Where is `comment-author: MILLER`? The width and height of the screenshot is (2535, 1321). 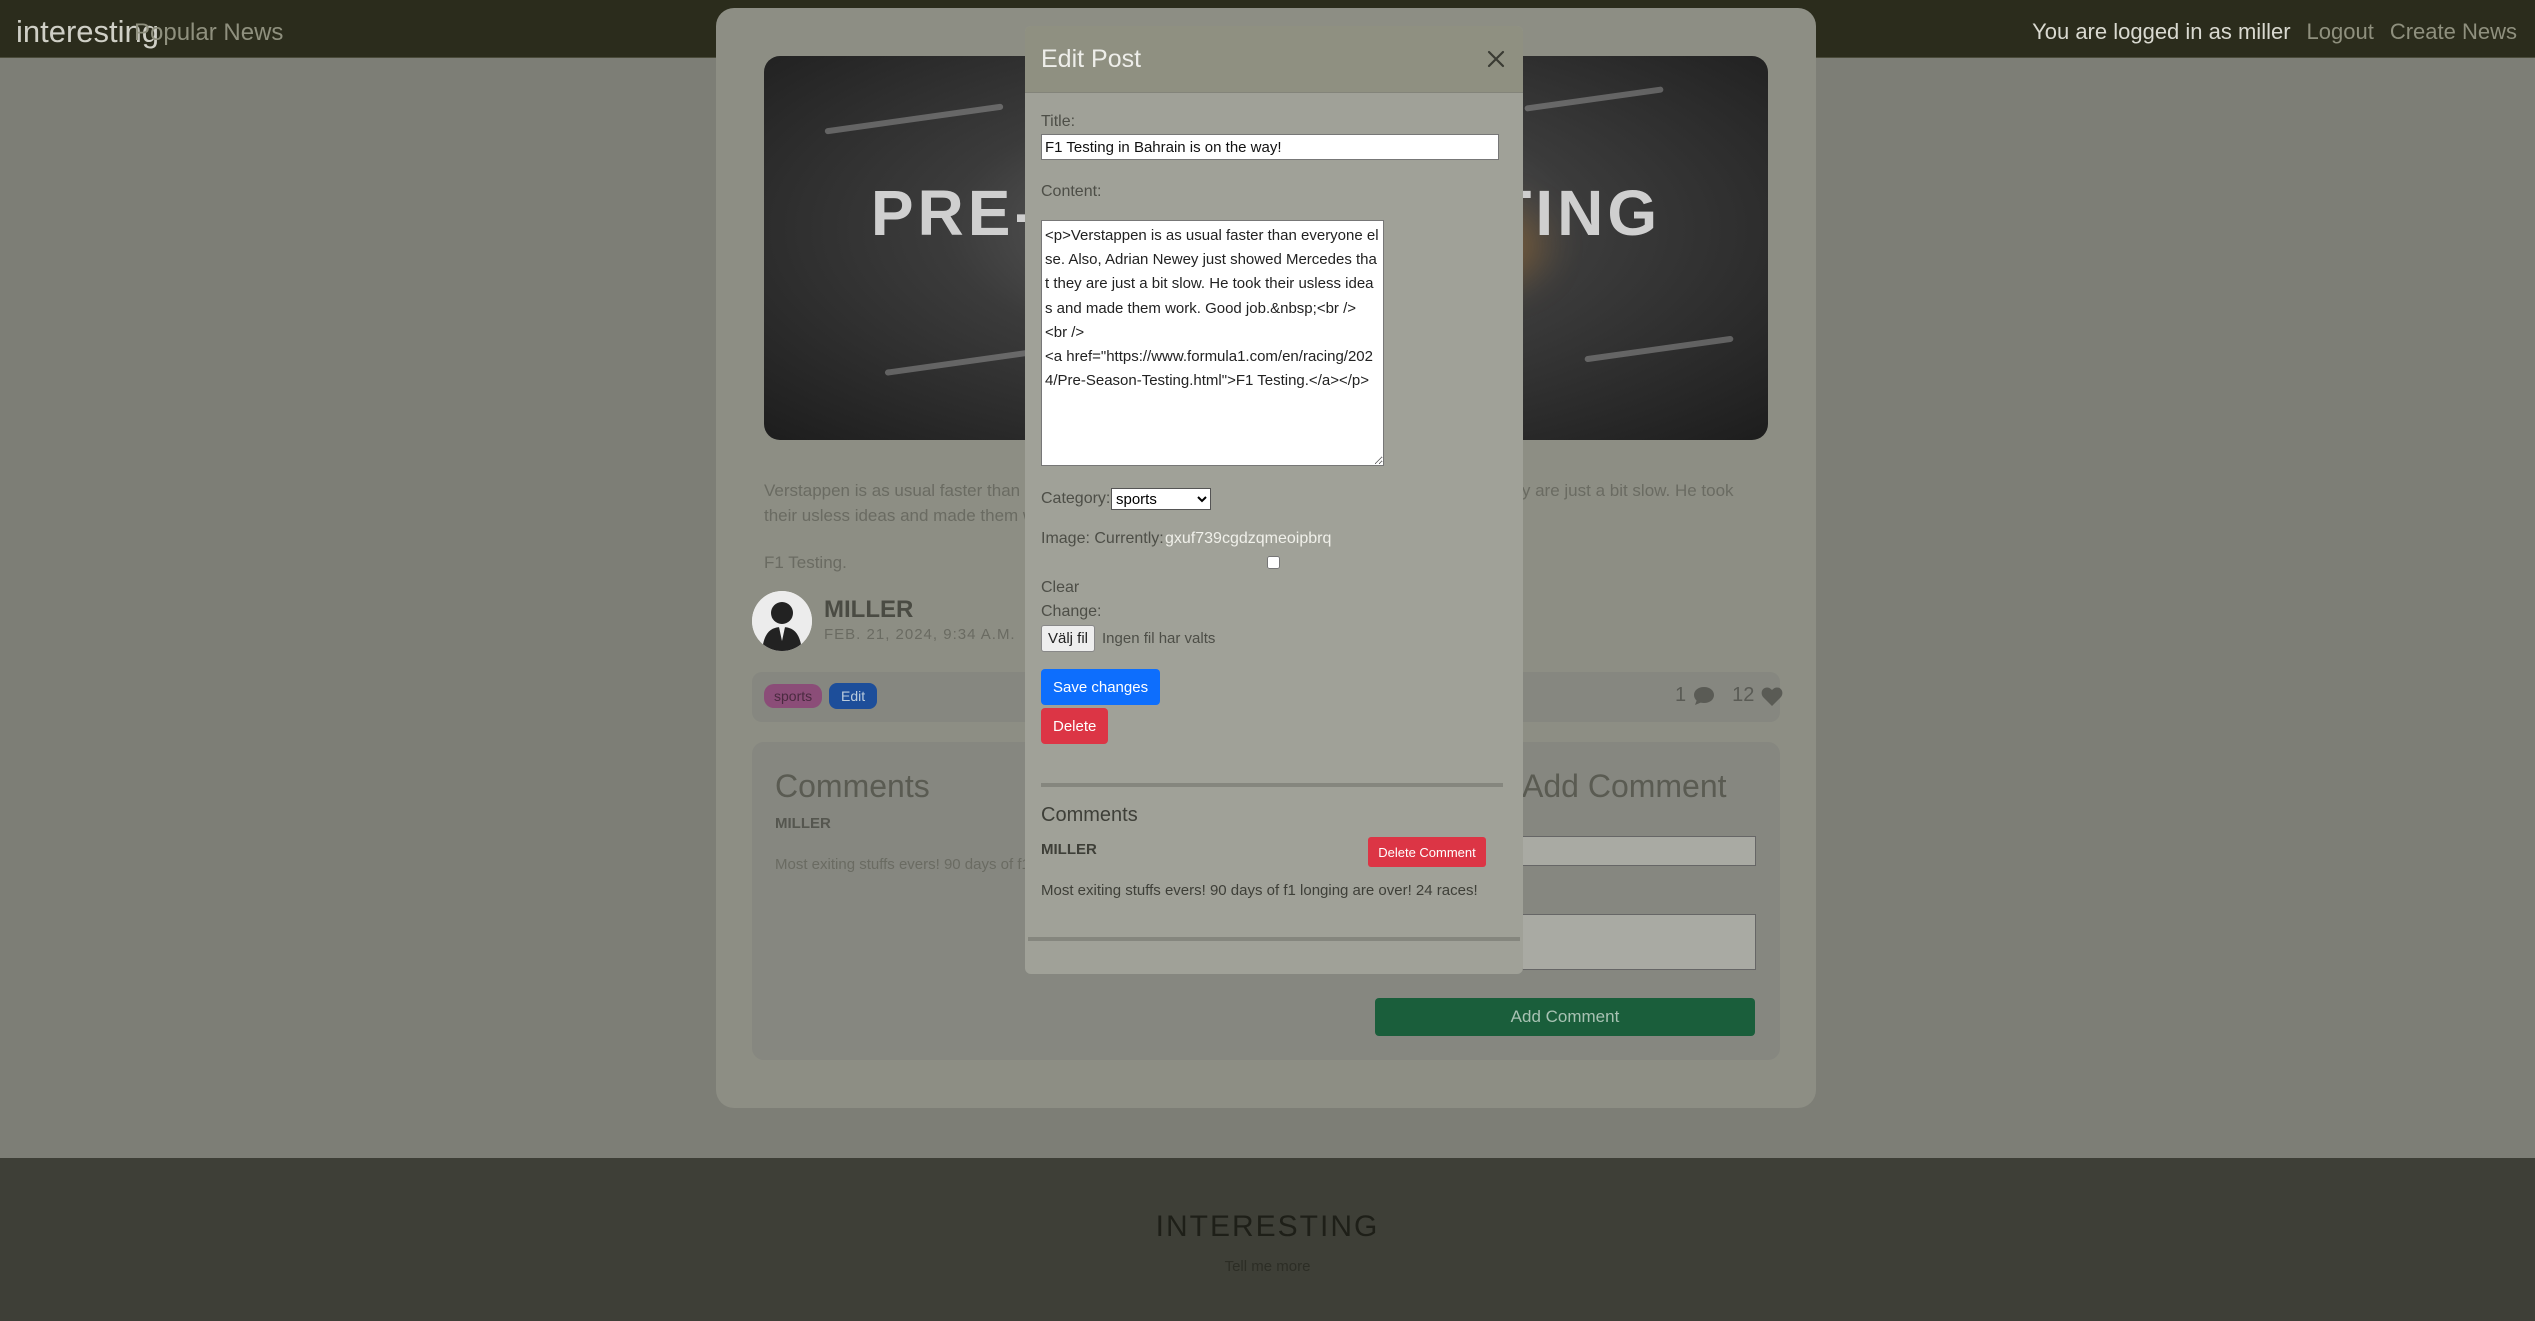
comment-author: MILLER is located at coordinates (803, 823).